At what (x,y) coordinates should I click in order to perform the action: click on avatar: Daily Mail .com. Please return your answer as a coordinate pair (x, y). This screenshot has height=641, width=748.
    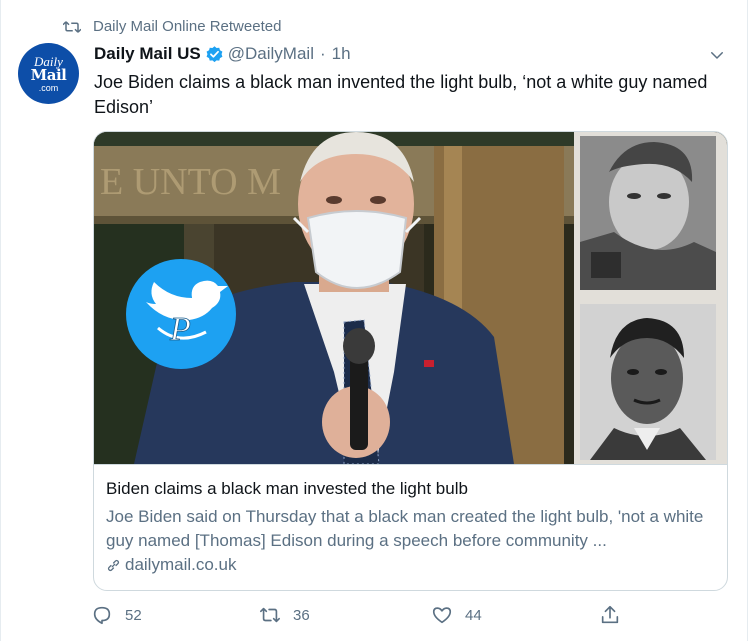
    Looking at the image, I should click on (48, 73).